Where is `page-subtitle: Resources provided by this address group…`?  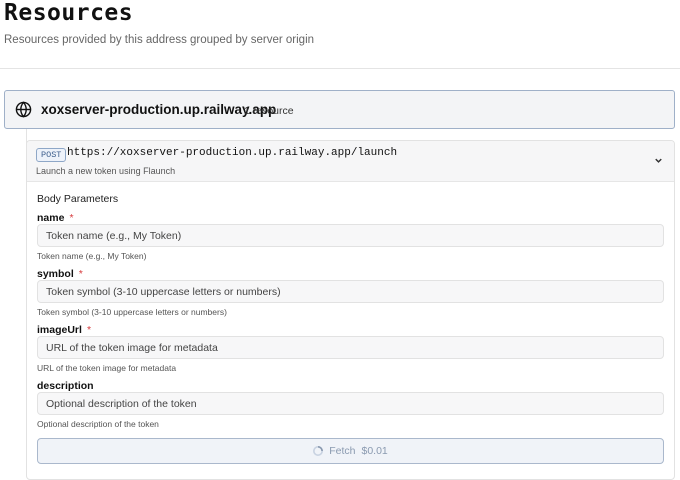
page-subtitle: Resources provided by this address group… is located at coordinates (159, 40).